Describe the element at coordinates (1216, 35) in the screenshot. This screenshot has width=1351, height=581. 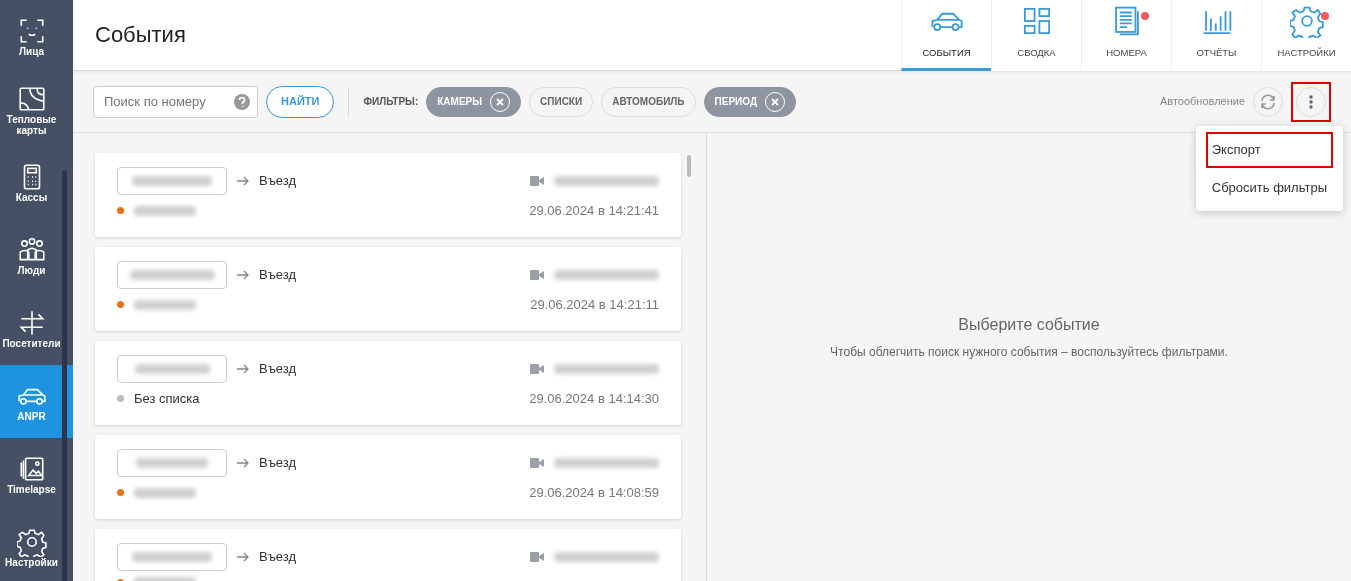
I see `nav-tab: ОТЧЁТЫ` at that location.